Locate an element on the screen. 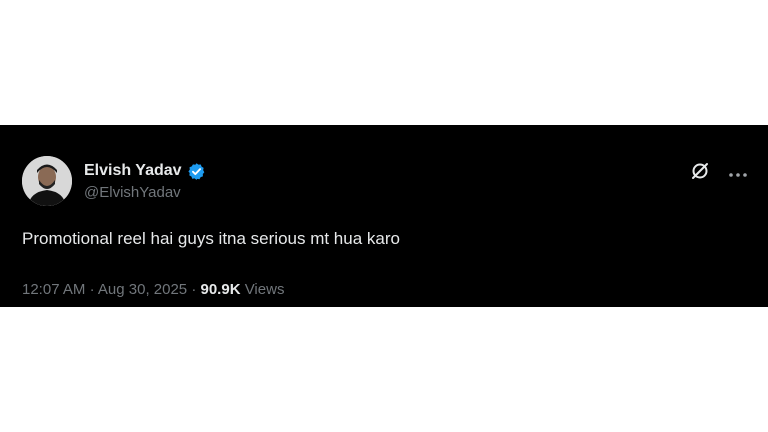  author-block: Elvish Yadav @ElvishYadav is located at coordinates (145, 180).